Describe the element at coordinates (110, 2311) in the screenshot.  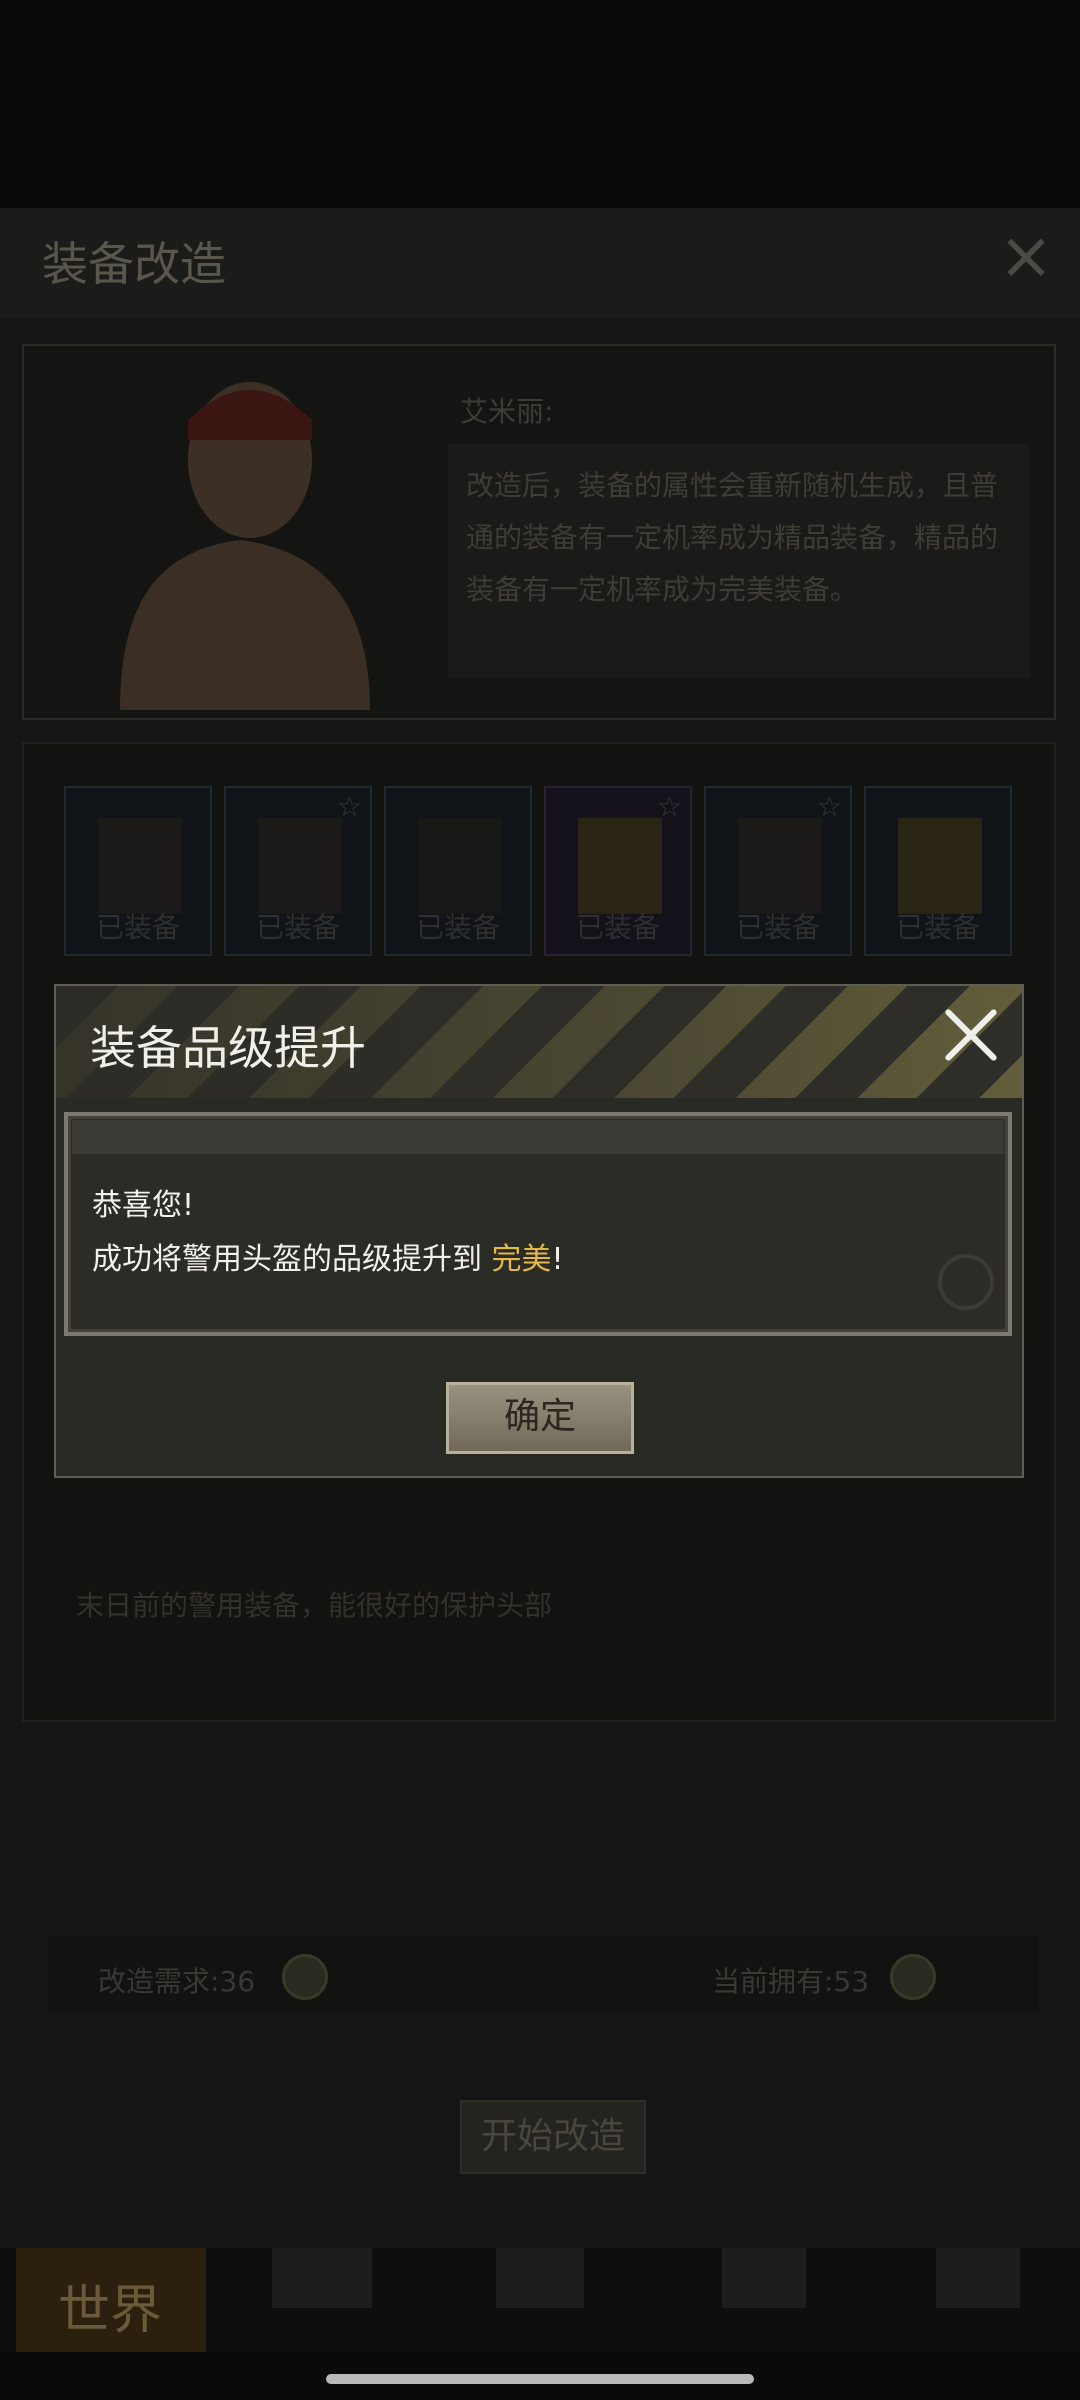
I see `nav-world-label: 世界` at that location.